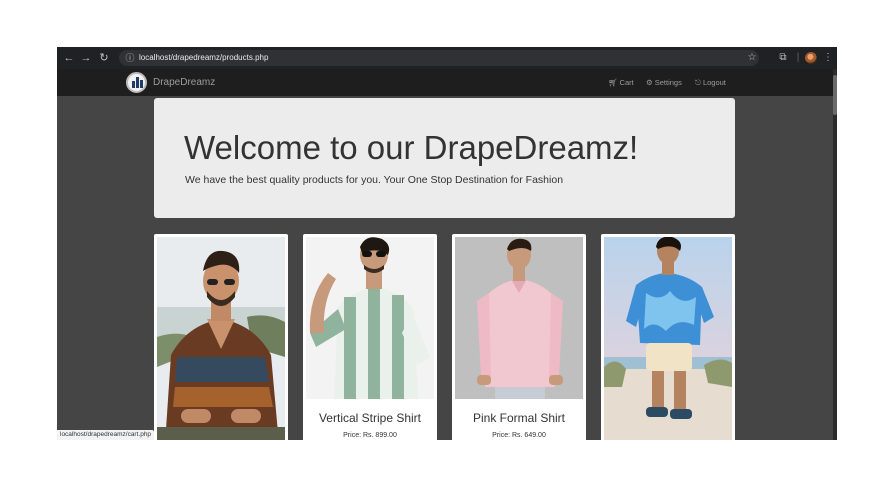 The image size is (889, 497). What do you see at coordinates (136, 82) in the screenshot?
I see `brand-logo` at bounding box center [136, 82].